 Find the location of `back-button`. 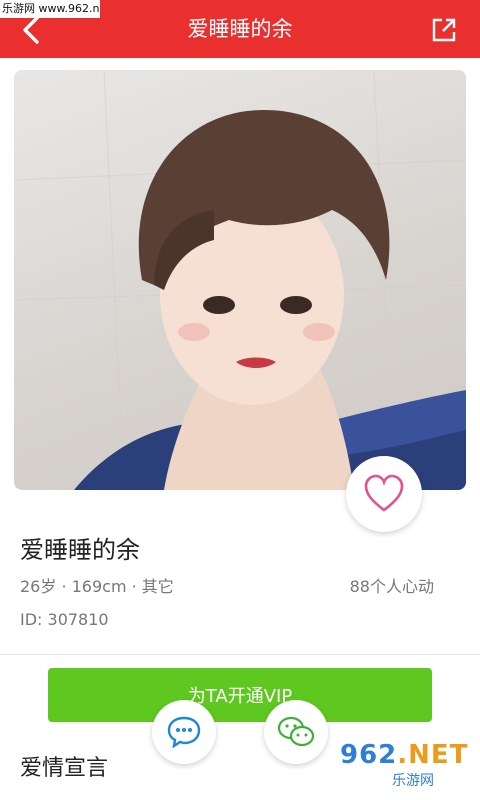

back-button is located at coordinates (32, 30).